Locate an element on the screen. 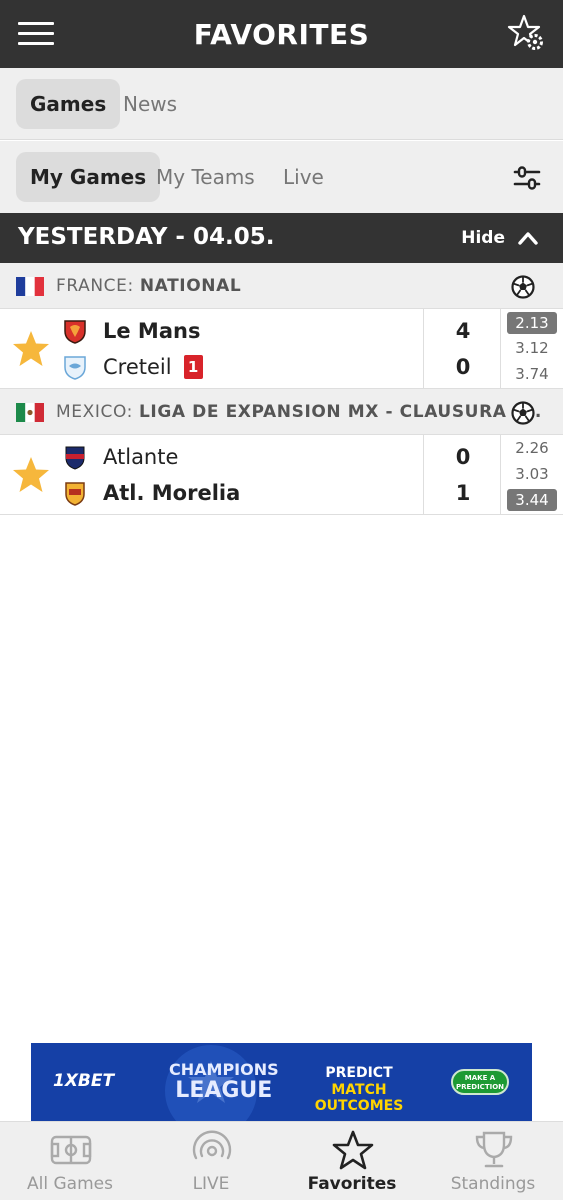  odd-draw: 3.03 is located at coordinates (532, 474).